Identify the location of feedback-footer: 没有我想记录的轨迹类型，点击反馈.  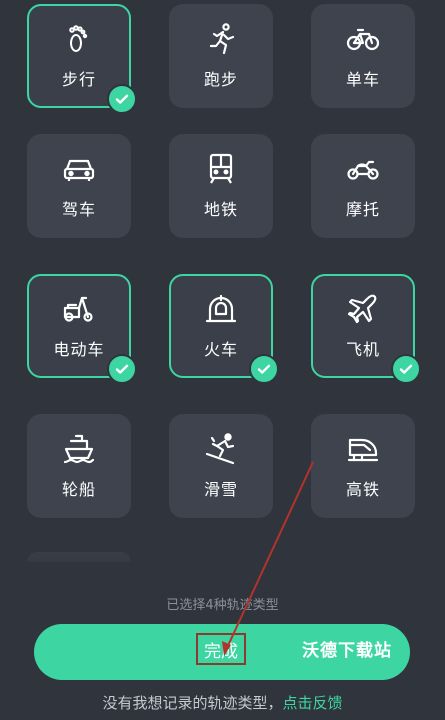
(222, 702).